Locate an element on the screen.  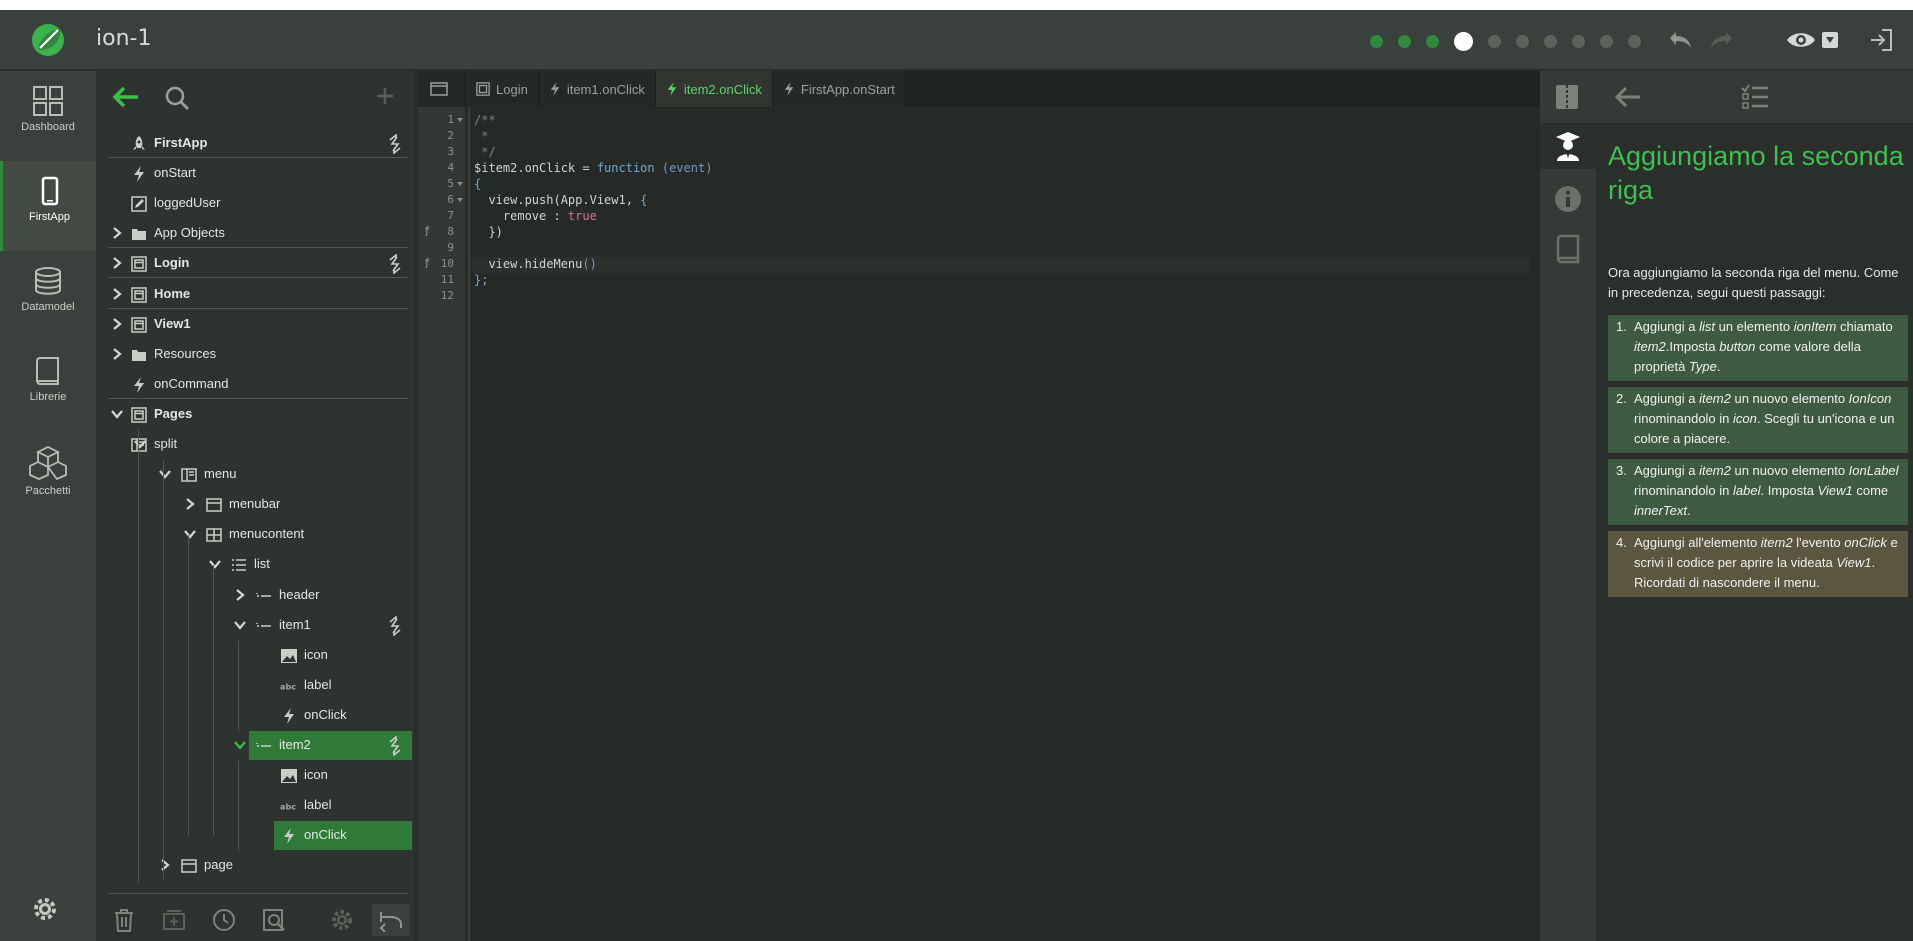
tree-item-firstapp: FirstApp is located at coordinates (258, 143).